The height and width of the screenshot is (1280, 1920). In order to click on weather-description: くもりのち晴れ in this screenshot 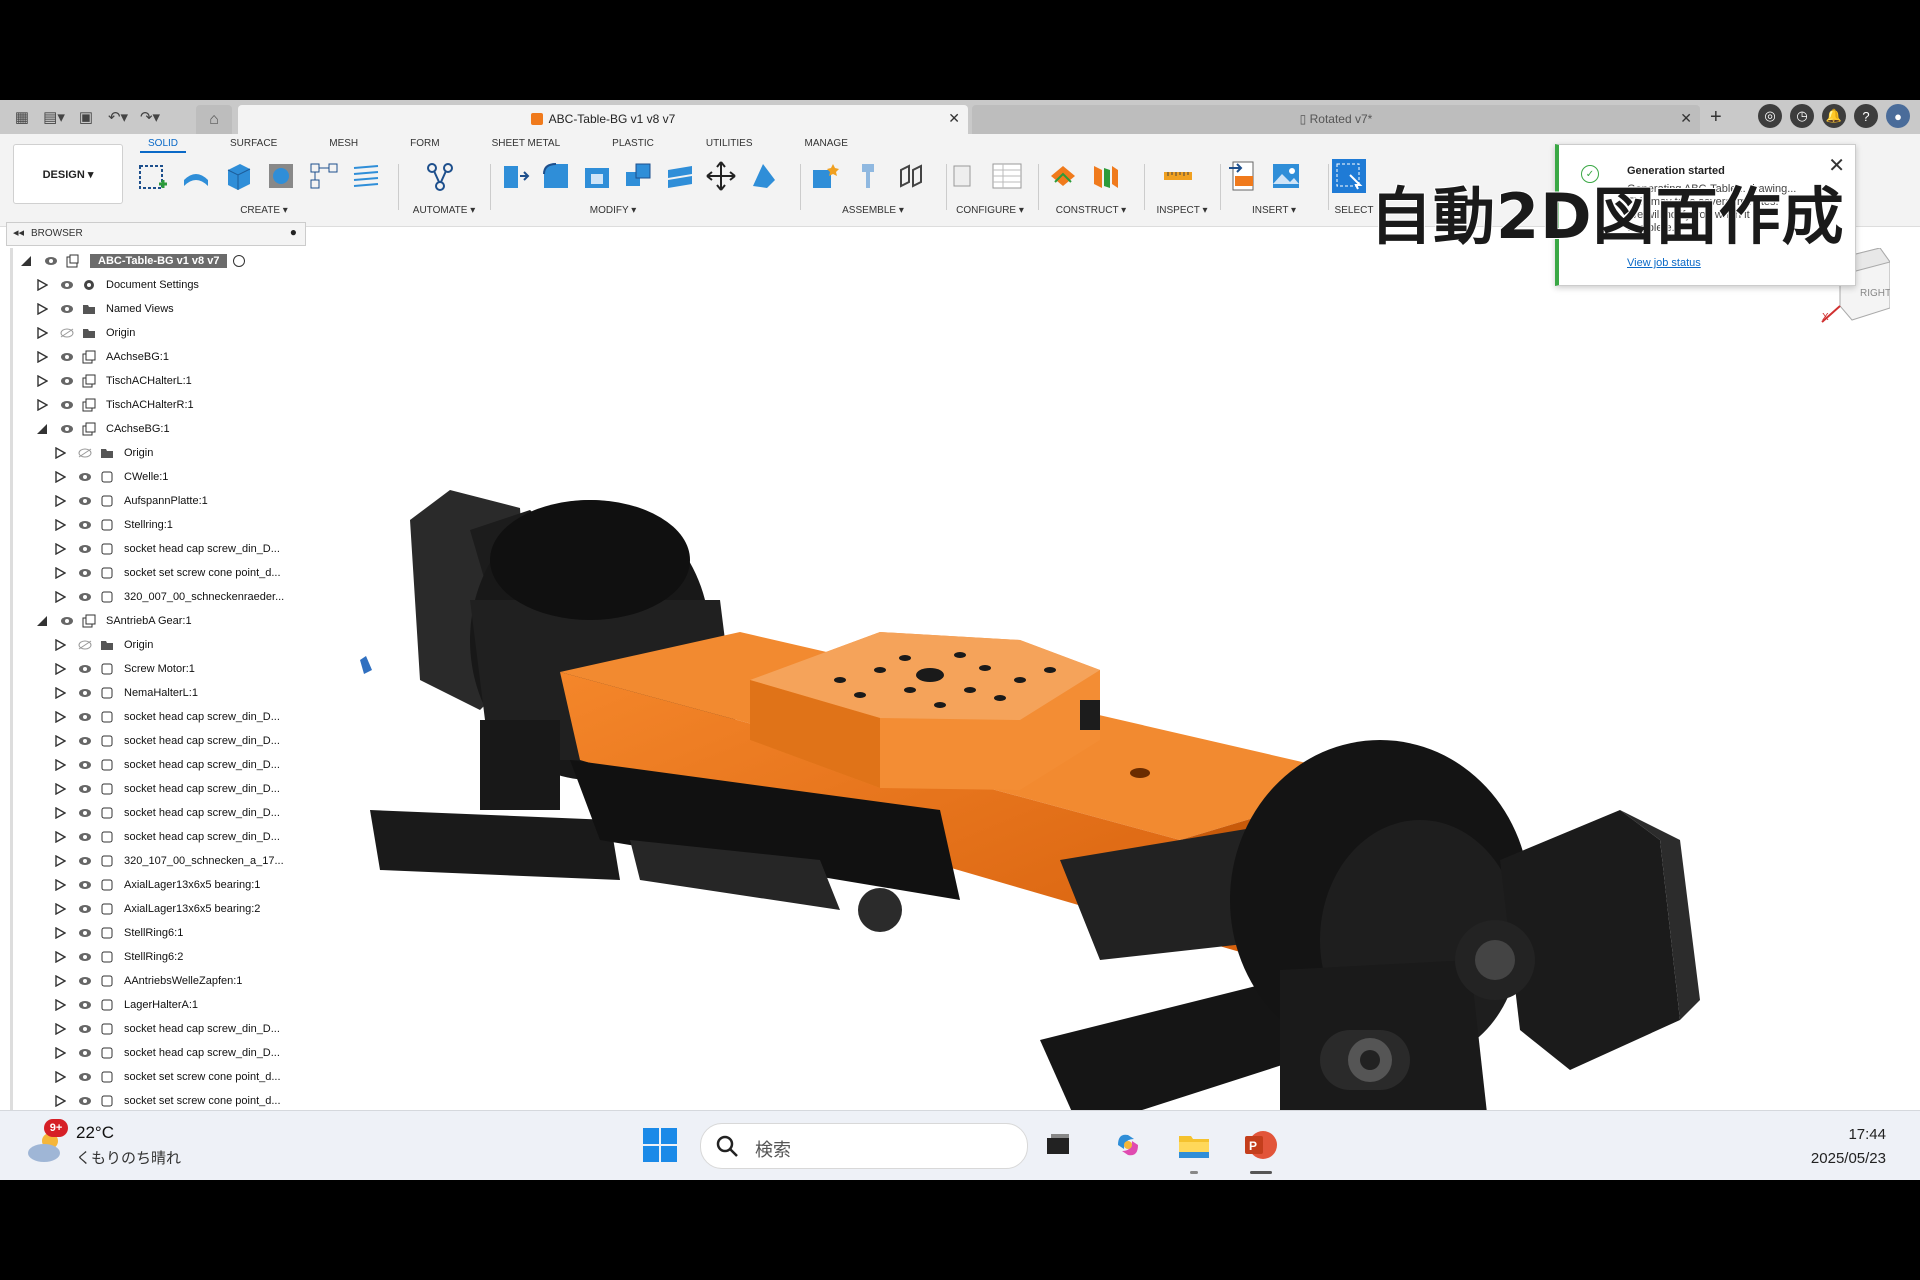, I will do `click(128, 1157)`.